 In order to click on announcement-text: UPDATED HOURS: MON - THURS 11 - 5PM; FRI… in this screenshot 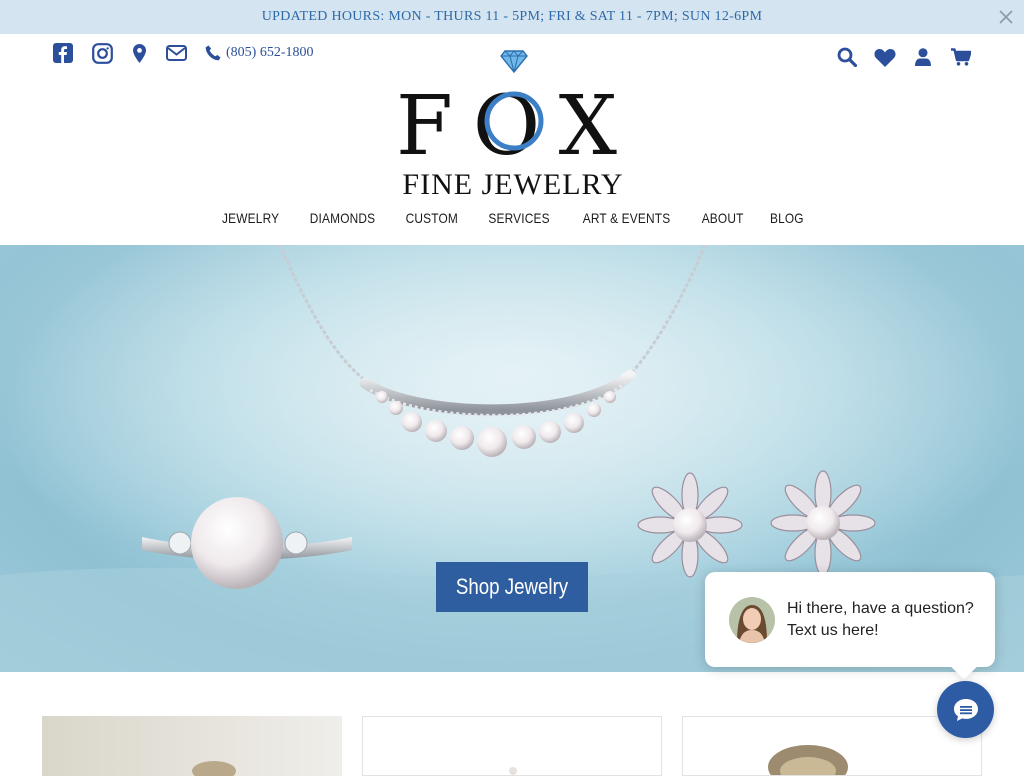, I will do `click(512, 16)`.